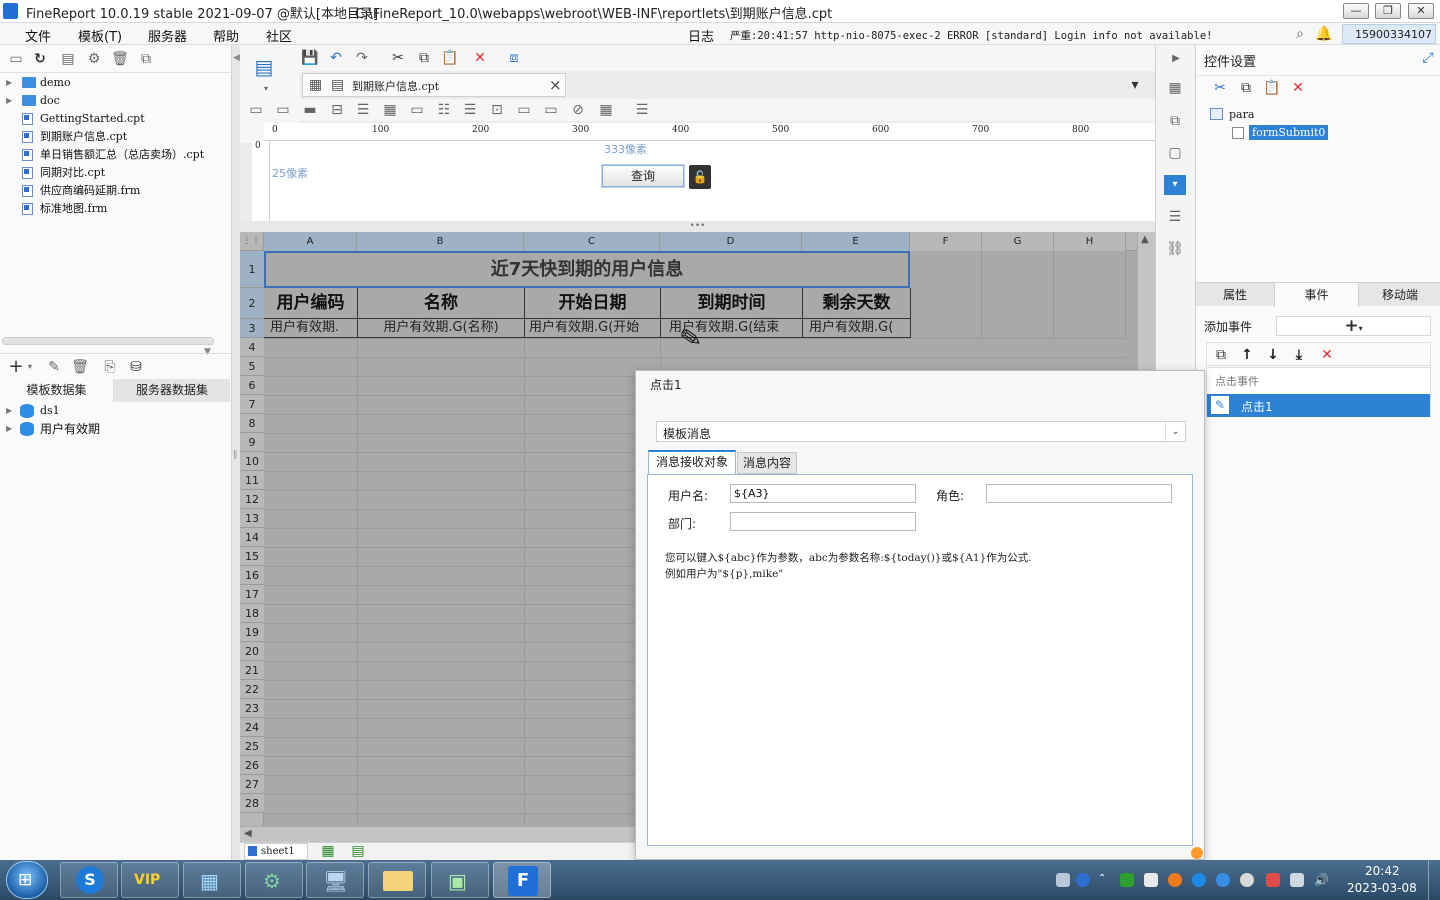 The width and height of the screenshot is (1440, 900). I want to click on row-header: 20, so click(252, 651).